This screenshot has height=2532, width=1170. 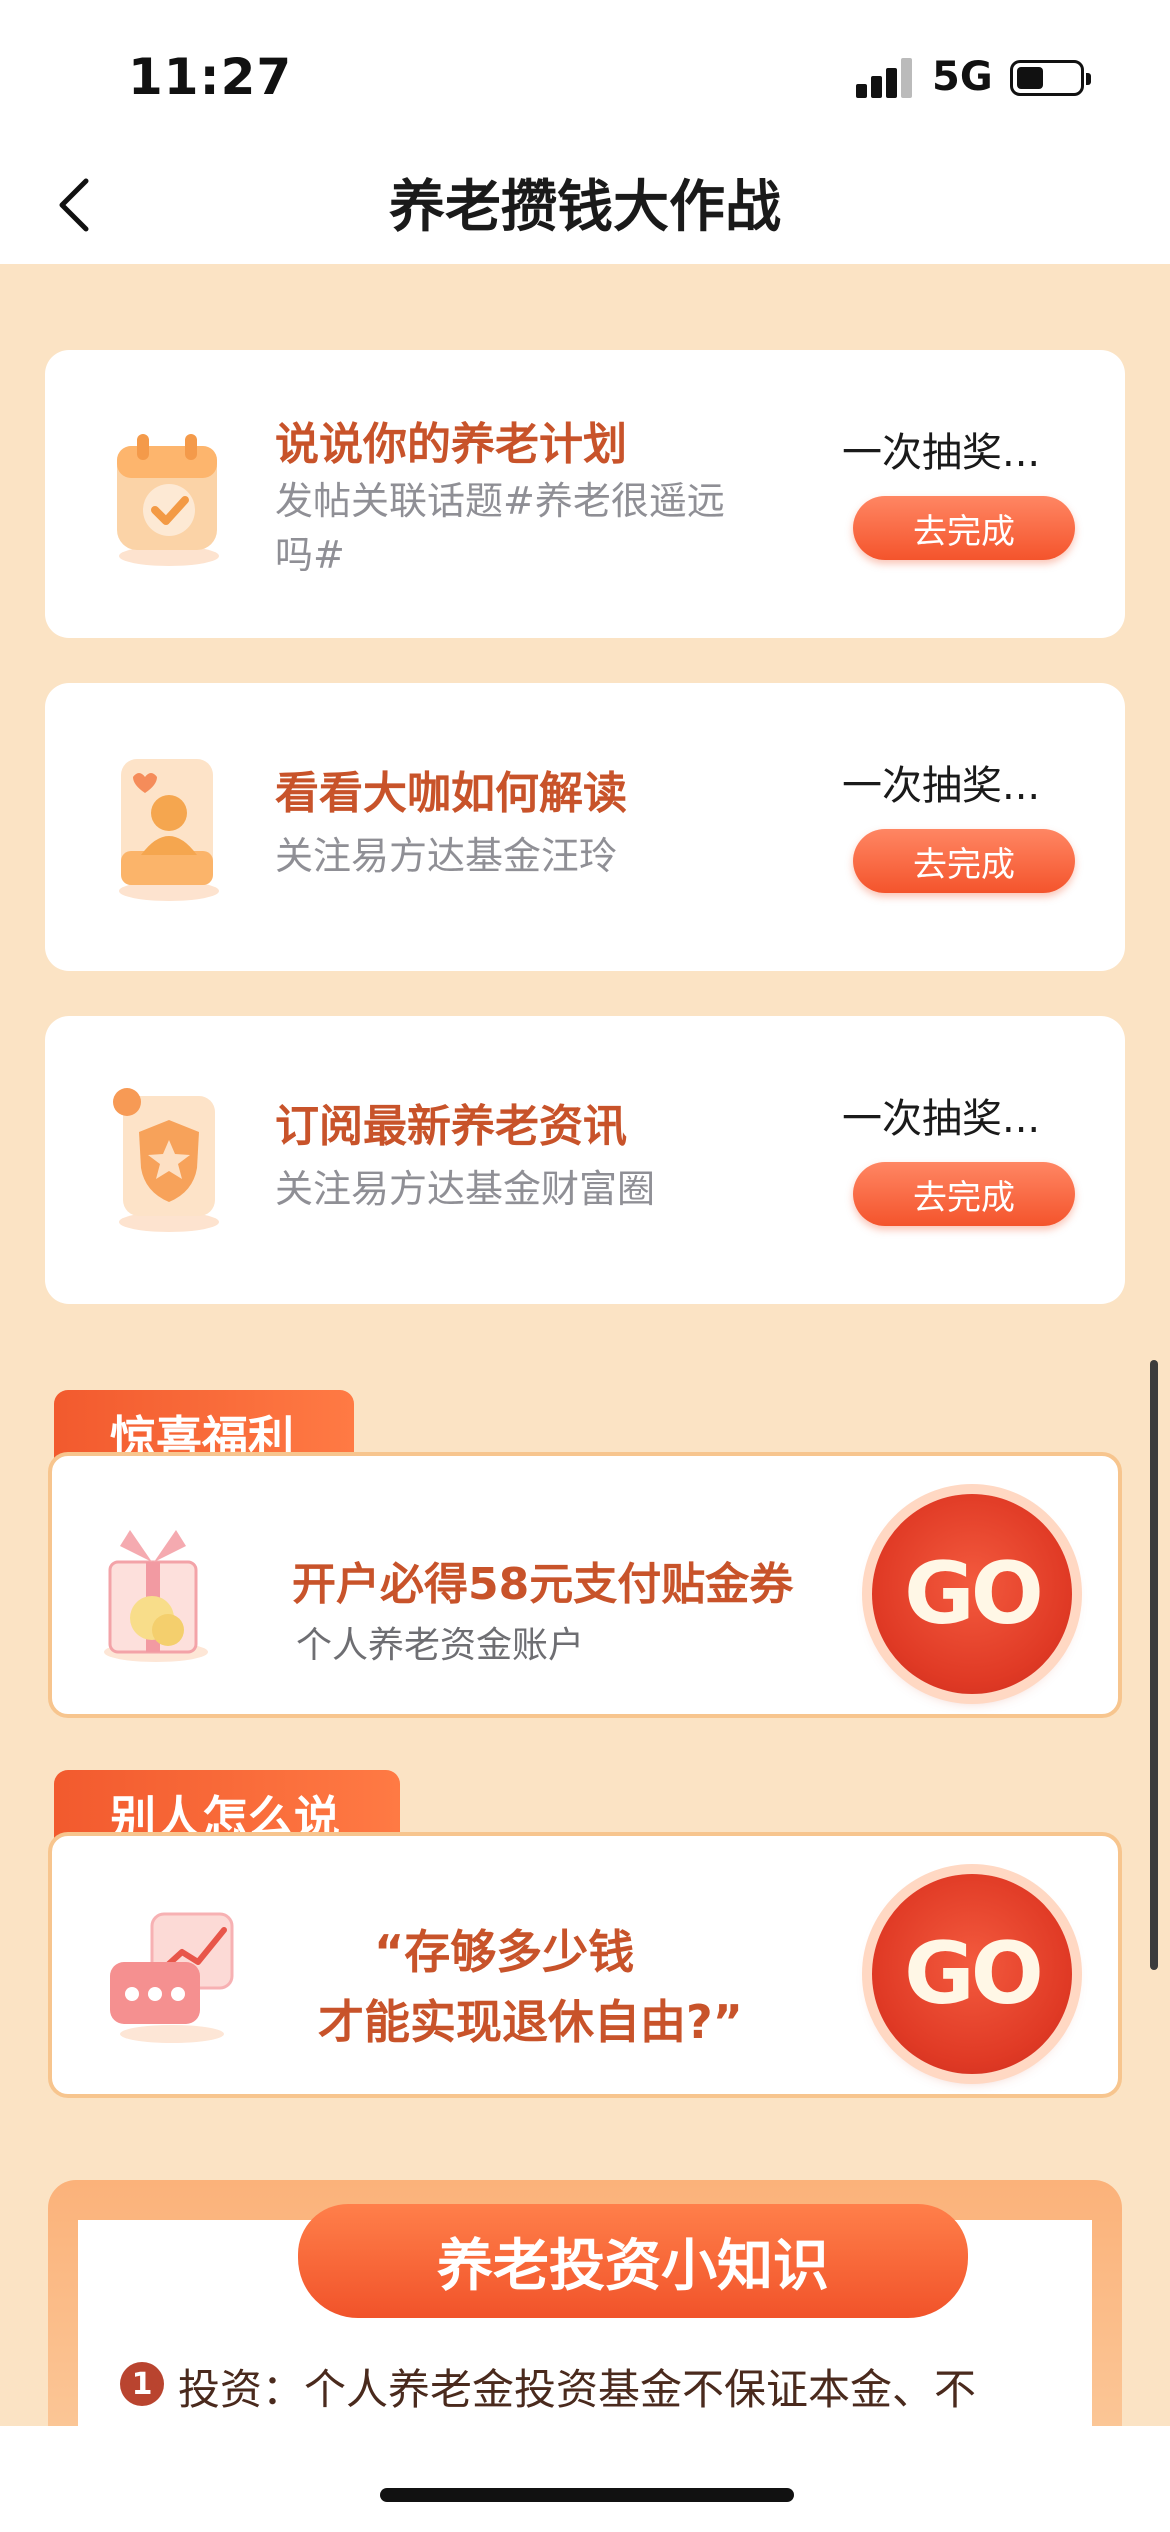 I want to click on surprise-subtitle: 个人养老资金账户, so click(x=440, y=1645).